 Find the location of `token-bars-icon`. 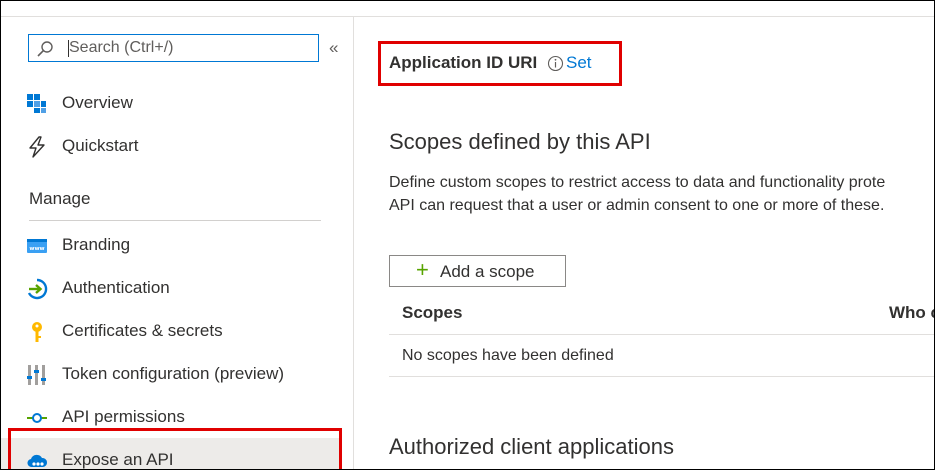

token-bars-icon is located at coordinates (36, 375).